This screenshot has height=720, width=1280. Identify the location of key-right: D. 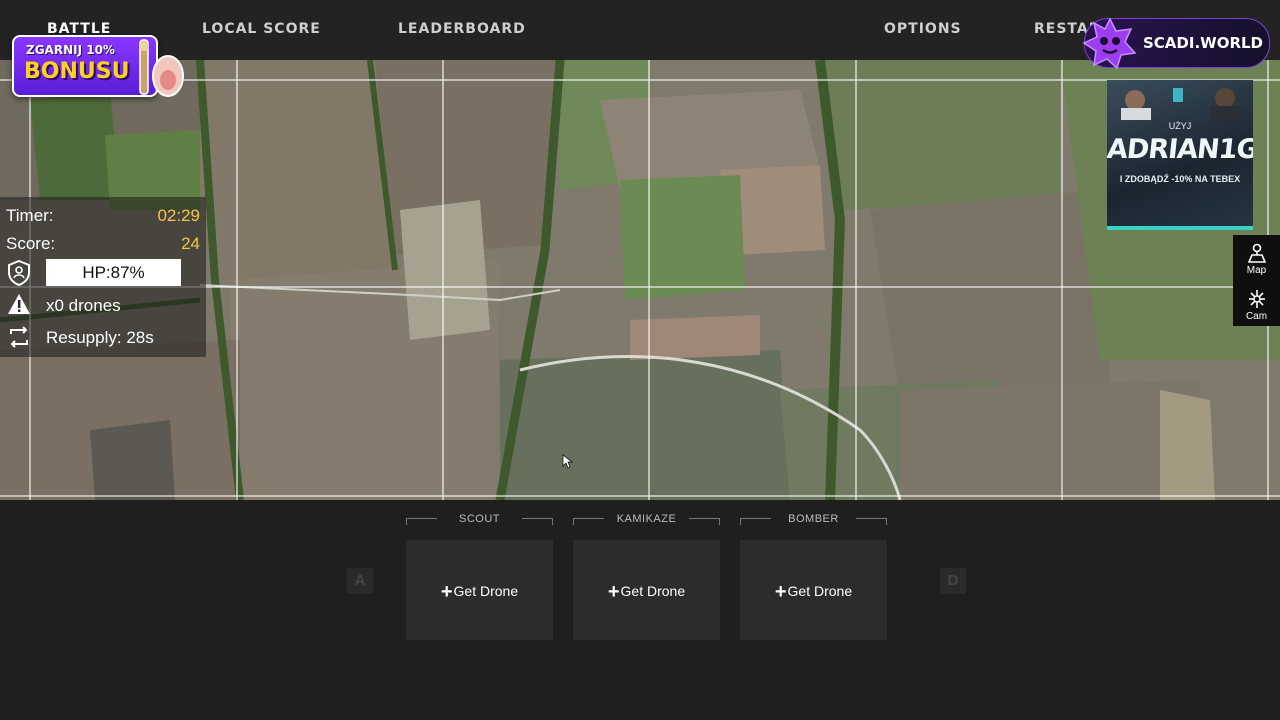
(953, 581).